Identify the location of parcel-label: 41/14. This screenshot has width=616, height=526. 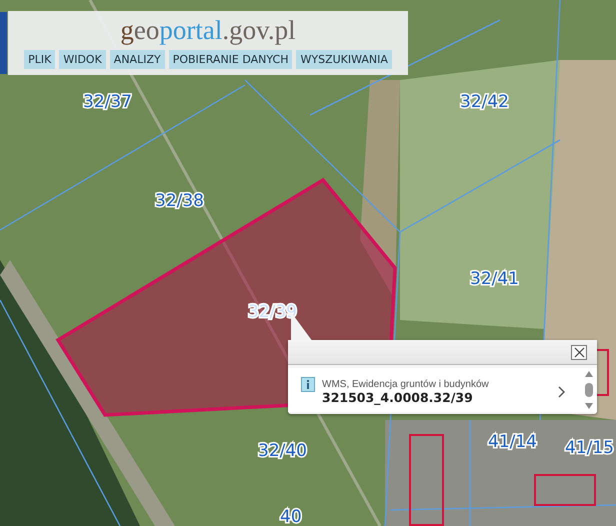
(512, 442).